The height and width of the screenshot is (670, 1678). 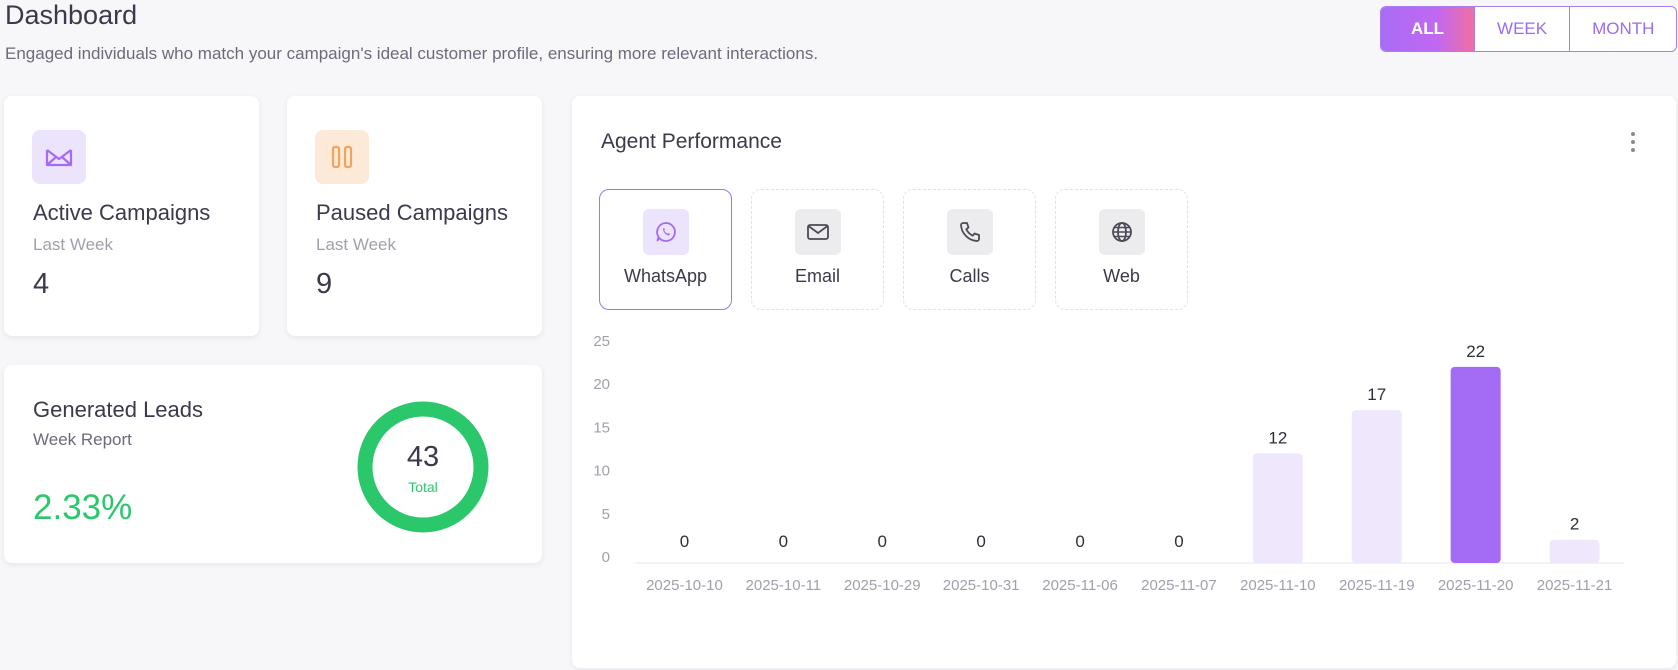 I want to click on more-options-icon, so click(x=1633, y=142).